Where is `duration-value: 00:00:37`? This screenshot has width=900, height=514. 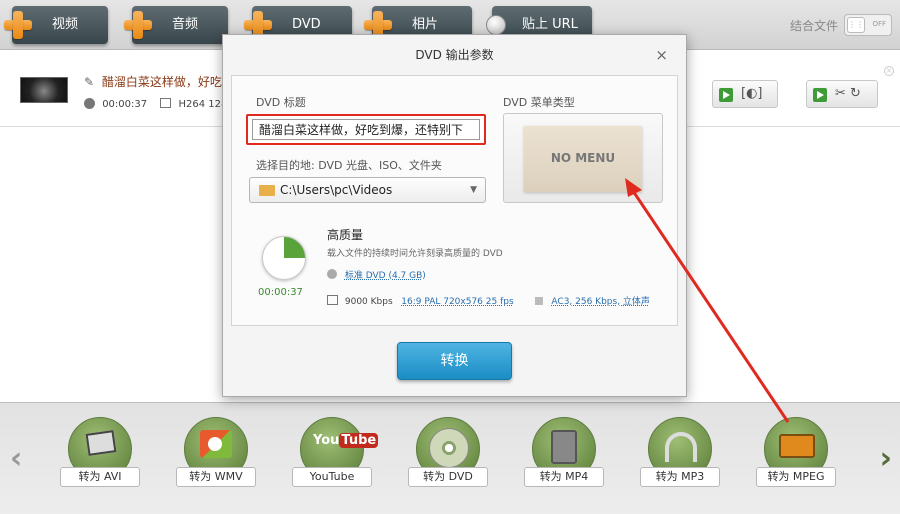 duration-value: 00:00:37 is located at coordinates (280, 292).